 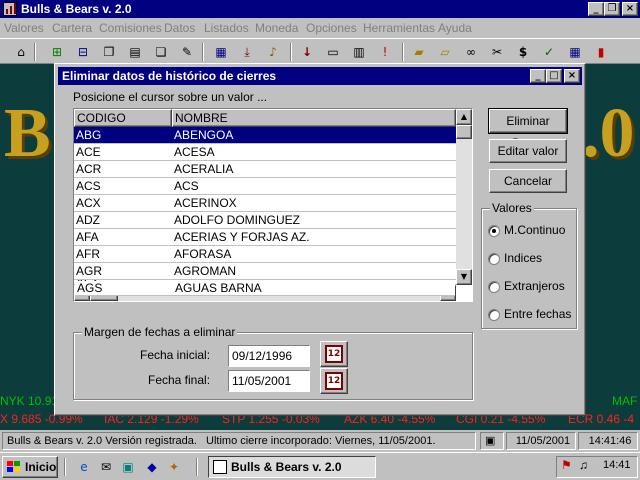 What do you see at coordinates (24, 28) in the screenshot?
I see `menu-valores: Valores` at bounding box center [24, 28].